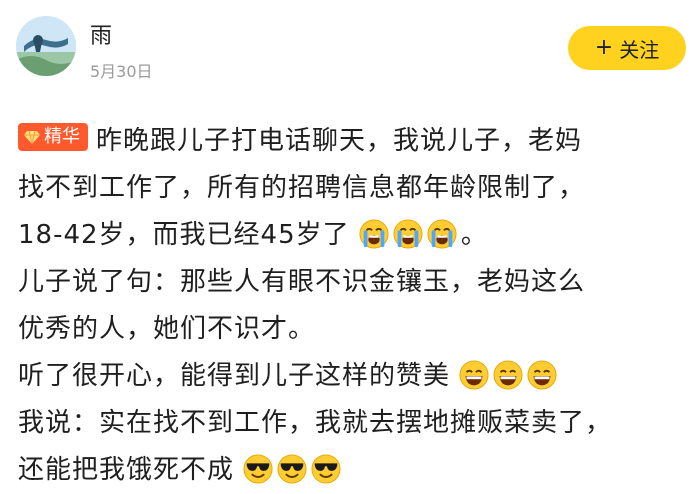  Describe the element at coordinates (302, 188) in the screenshot. I see `post-line-text: 找不到工作了，所有的招聘信息都年龄限制了，` at that location.